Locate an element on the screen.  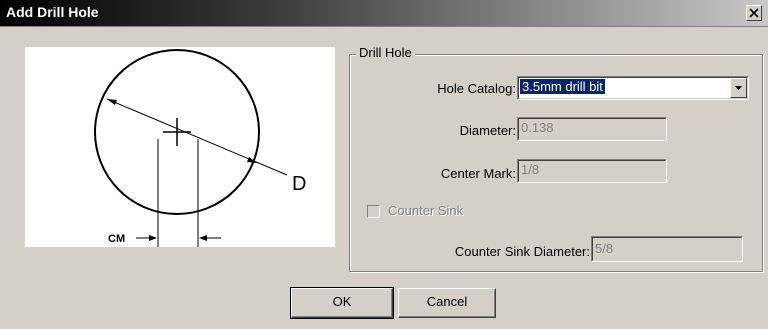
counter-sink-checkbox is located at coordinates (373, 211).